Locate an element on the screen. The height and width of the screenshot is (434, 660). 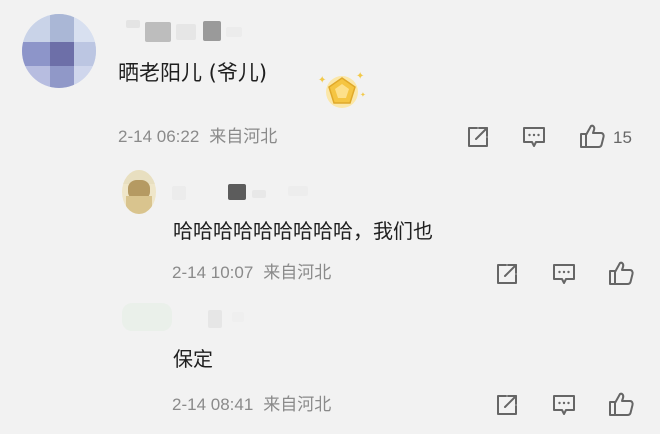
comment-location: 来自河北 is located at coordinates (243, 136).